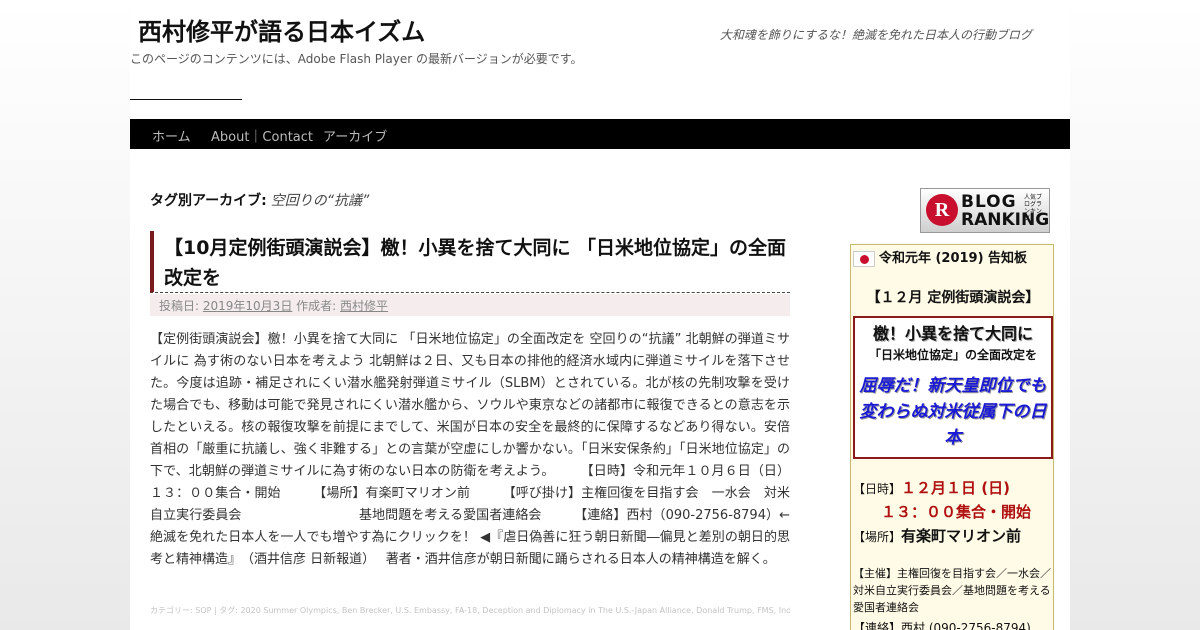 Image resolution: width=1200 pixels, height=630 pixels. I want to click on notice-place-label: 【場所】, so click(877, 537).